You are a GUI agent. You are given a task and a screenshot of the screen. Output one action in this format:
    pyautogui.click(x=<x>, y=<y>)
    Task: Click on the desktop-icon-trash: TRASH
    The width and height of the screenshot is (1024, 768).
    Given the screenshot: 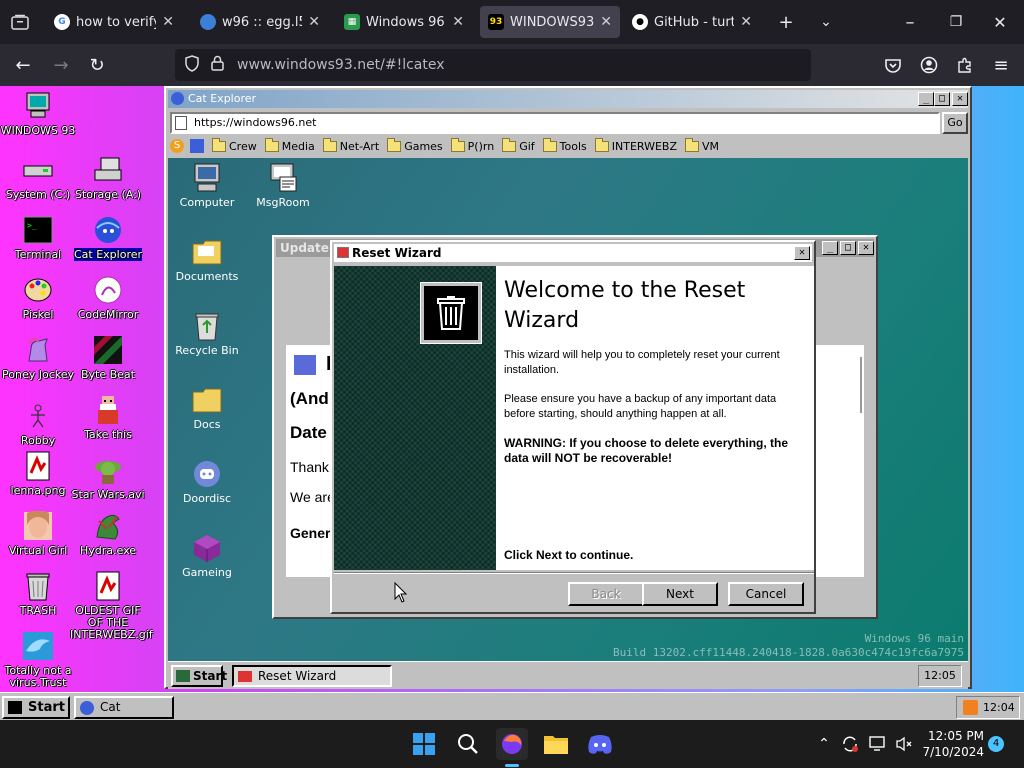 What is the action you would take?
    pyautogui.click(x=38, y=593)
    